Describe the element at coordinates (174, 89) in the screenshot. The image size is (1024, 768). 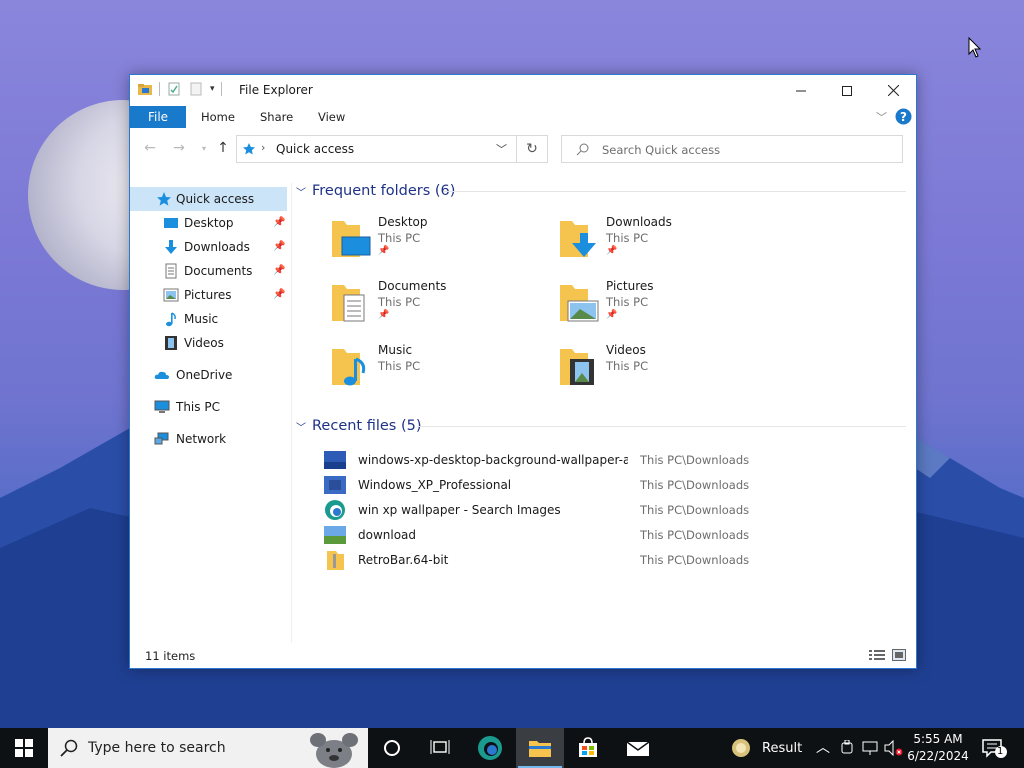
I see `properties-icon` at that location.